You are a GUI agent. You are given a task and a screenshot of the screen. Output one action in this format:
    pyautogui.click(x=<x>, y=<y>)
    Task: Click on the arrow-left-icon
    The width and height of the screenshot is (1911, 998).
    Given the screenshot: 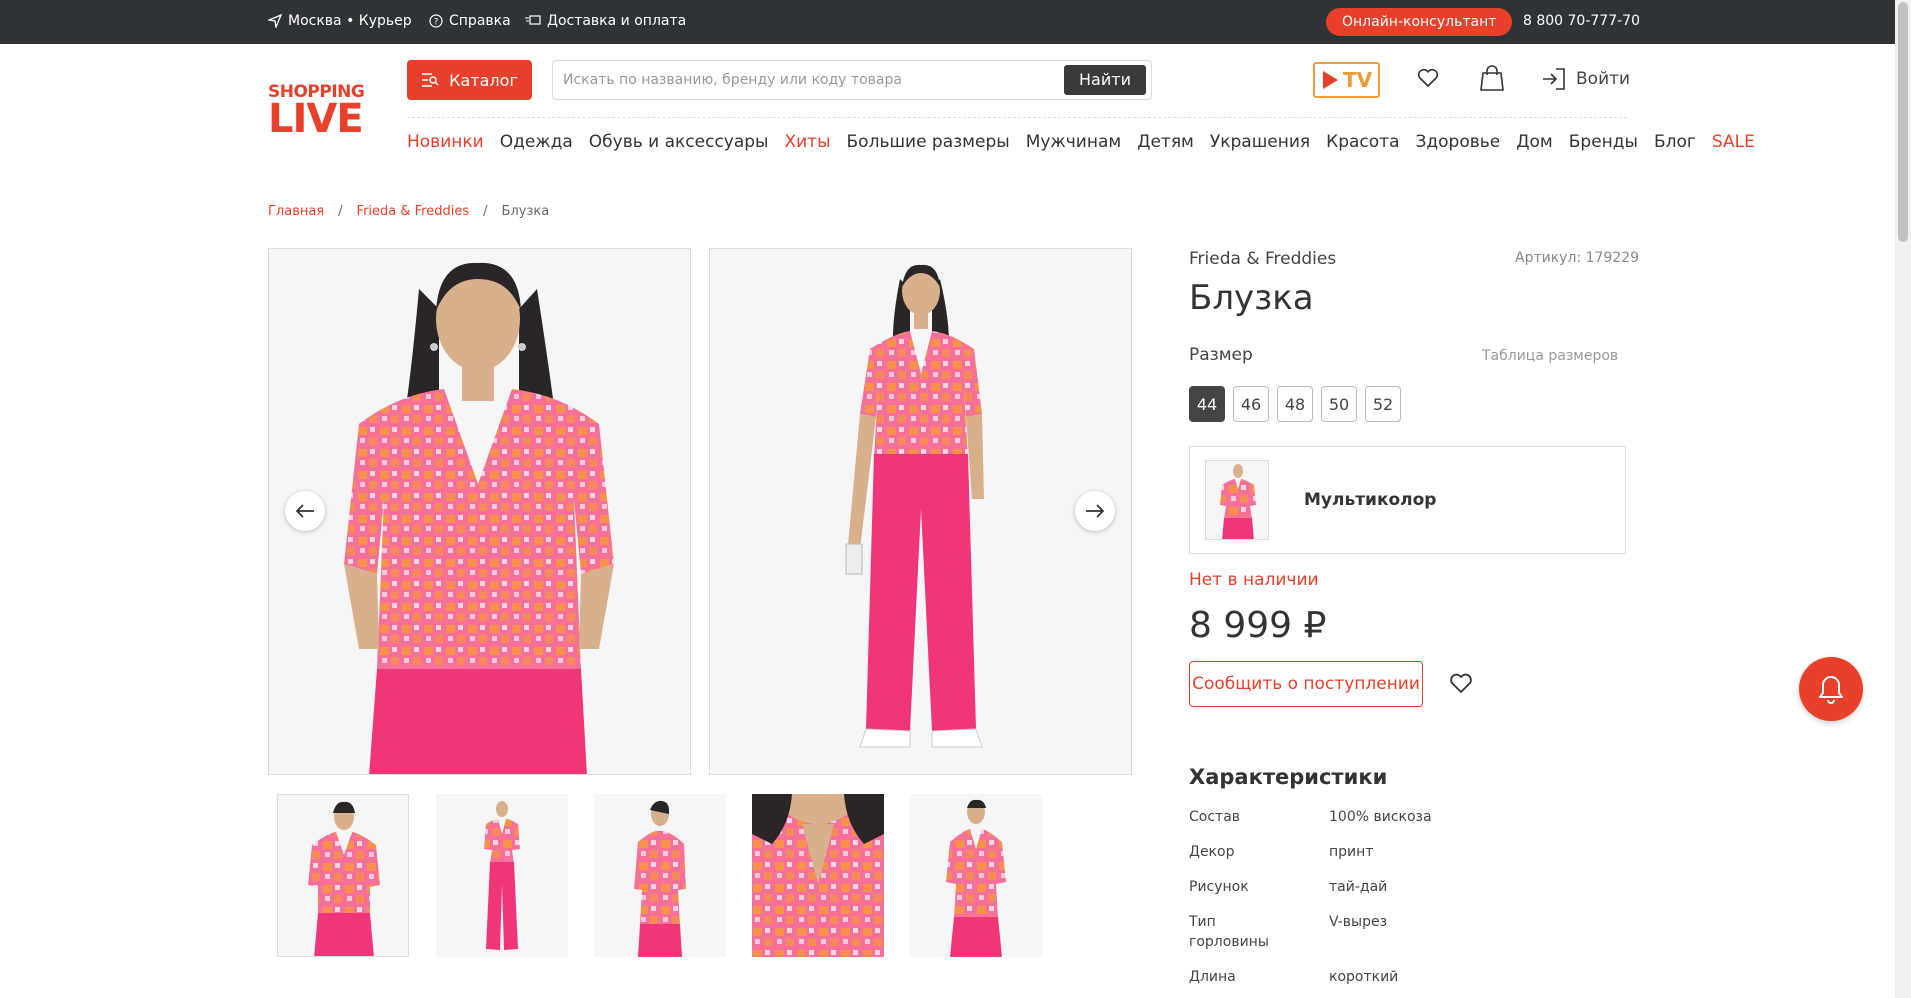 What is the action you would take?
    pyautogui.click(x=304, y=511)
    